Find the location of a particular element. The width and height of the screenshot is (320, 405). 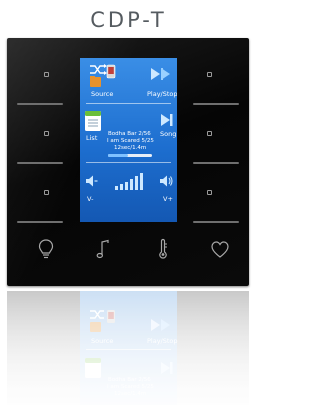

left-key-2-led is located at coordinates (46, 133).